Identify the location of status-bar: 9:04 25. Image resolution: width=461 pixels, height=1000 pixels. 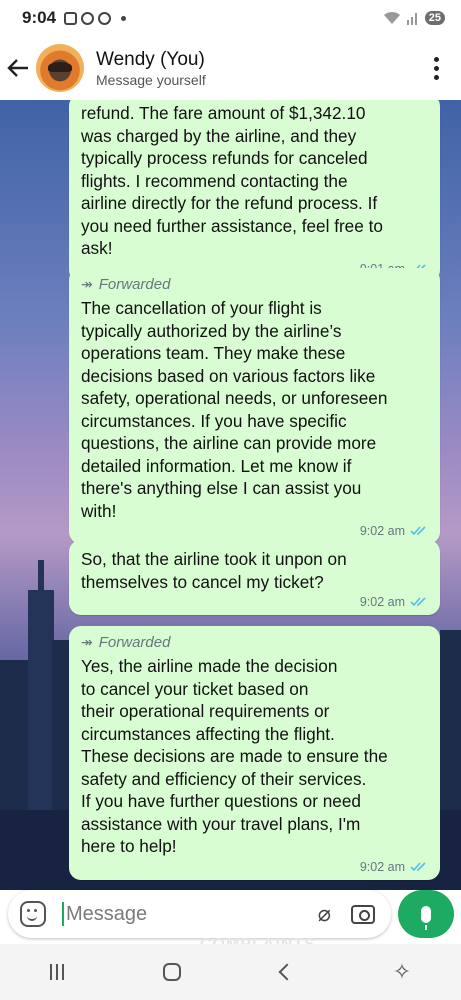
(230, 18).